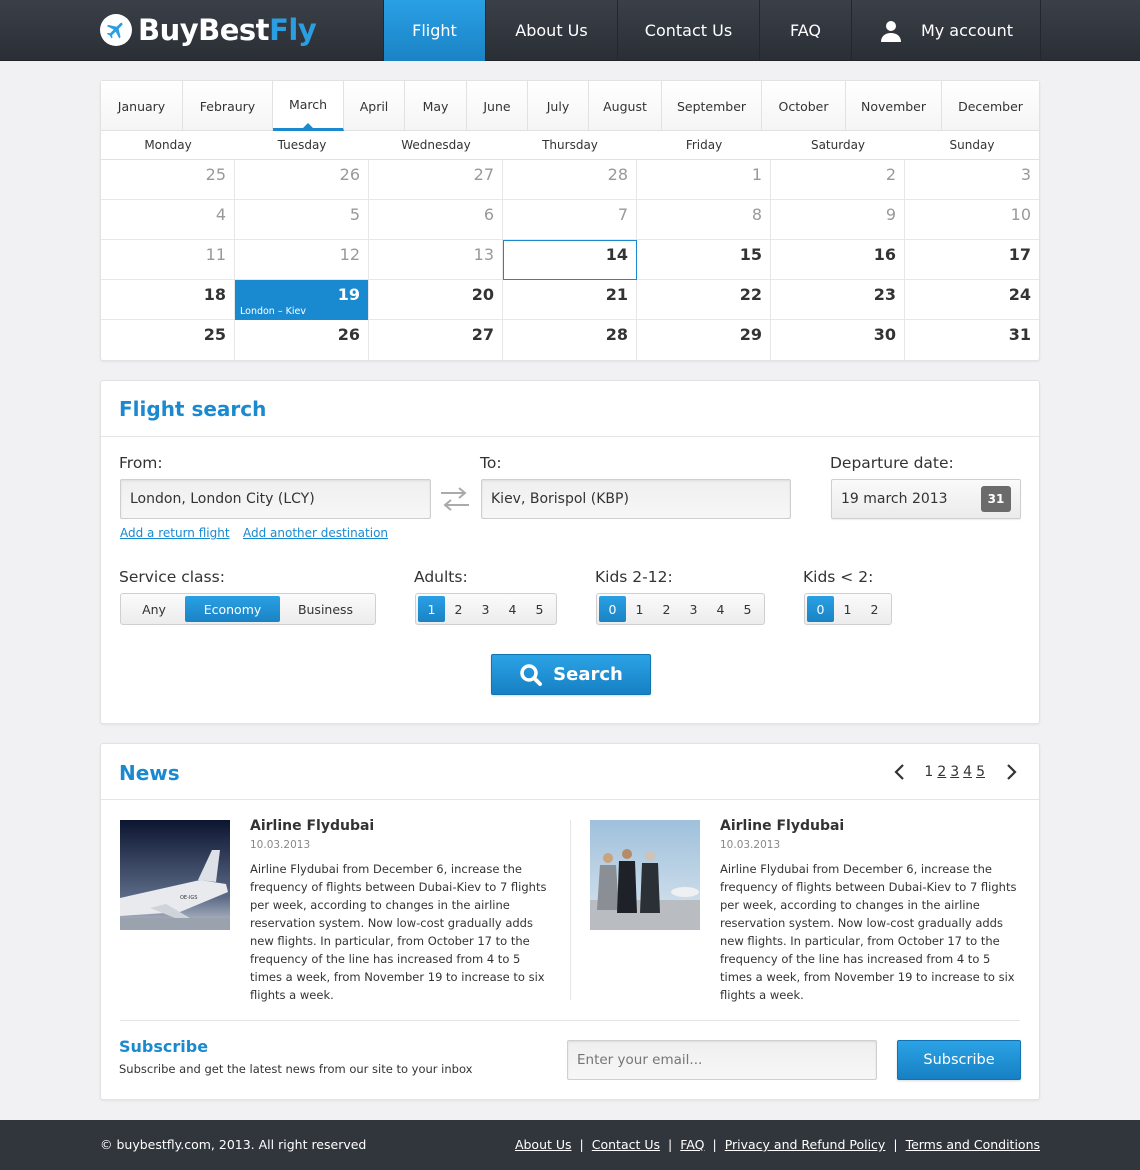  Describe the element at coordinates (558, 106) in the screenshot. I see `month-tab-july: July` at that location.